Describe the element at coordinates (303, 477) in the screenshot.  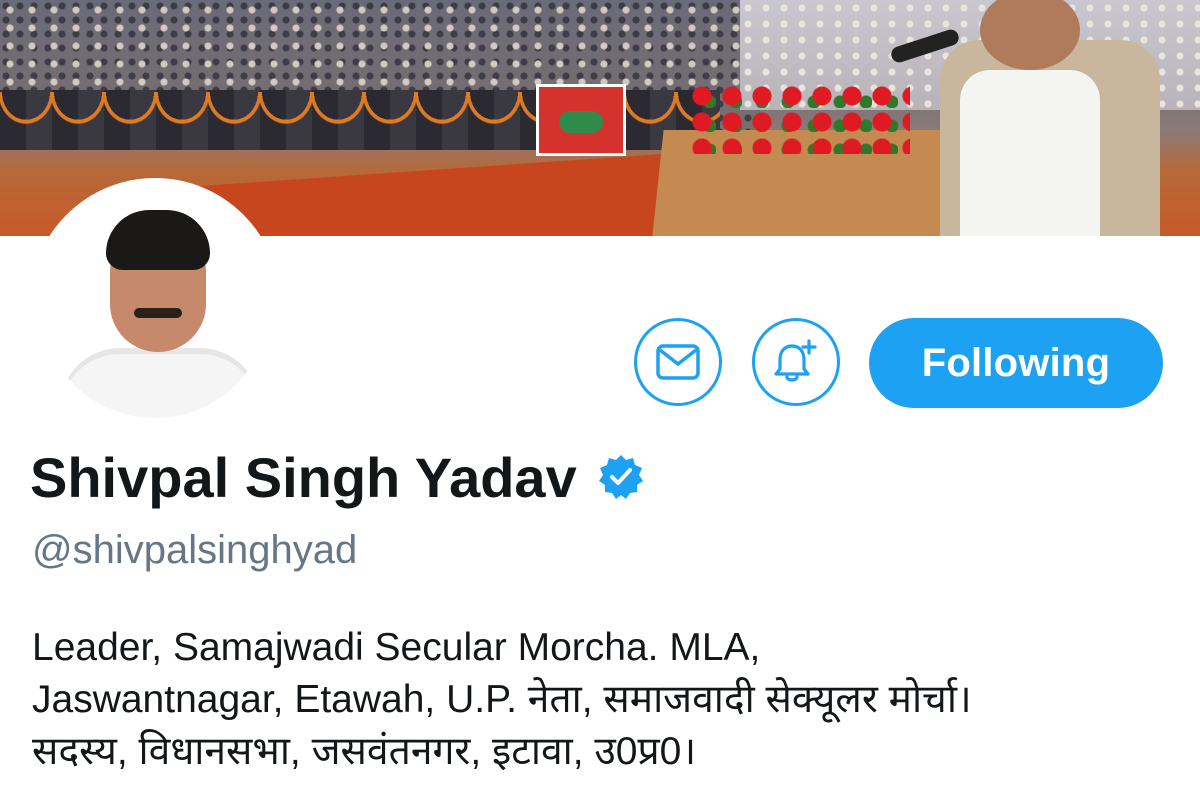
I see `profile-display-name: Shivpal Singh Yadav` at that location.